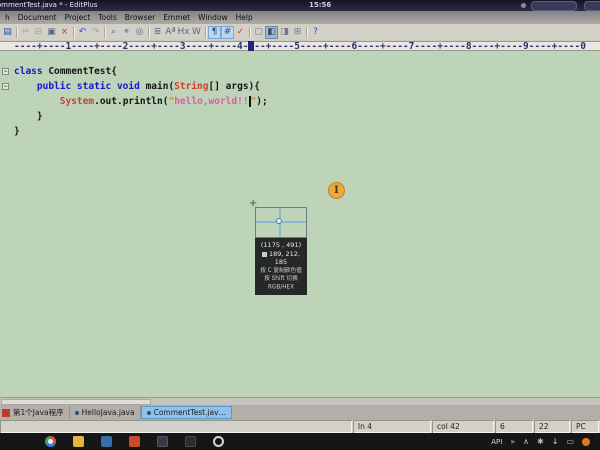 The image size is (600, 450). What do you see at coordinates (82, 71) in the screenshot?
I see `plain-token: CommentTest{` at bounding box center [82, 71].